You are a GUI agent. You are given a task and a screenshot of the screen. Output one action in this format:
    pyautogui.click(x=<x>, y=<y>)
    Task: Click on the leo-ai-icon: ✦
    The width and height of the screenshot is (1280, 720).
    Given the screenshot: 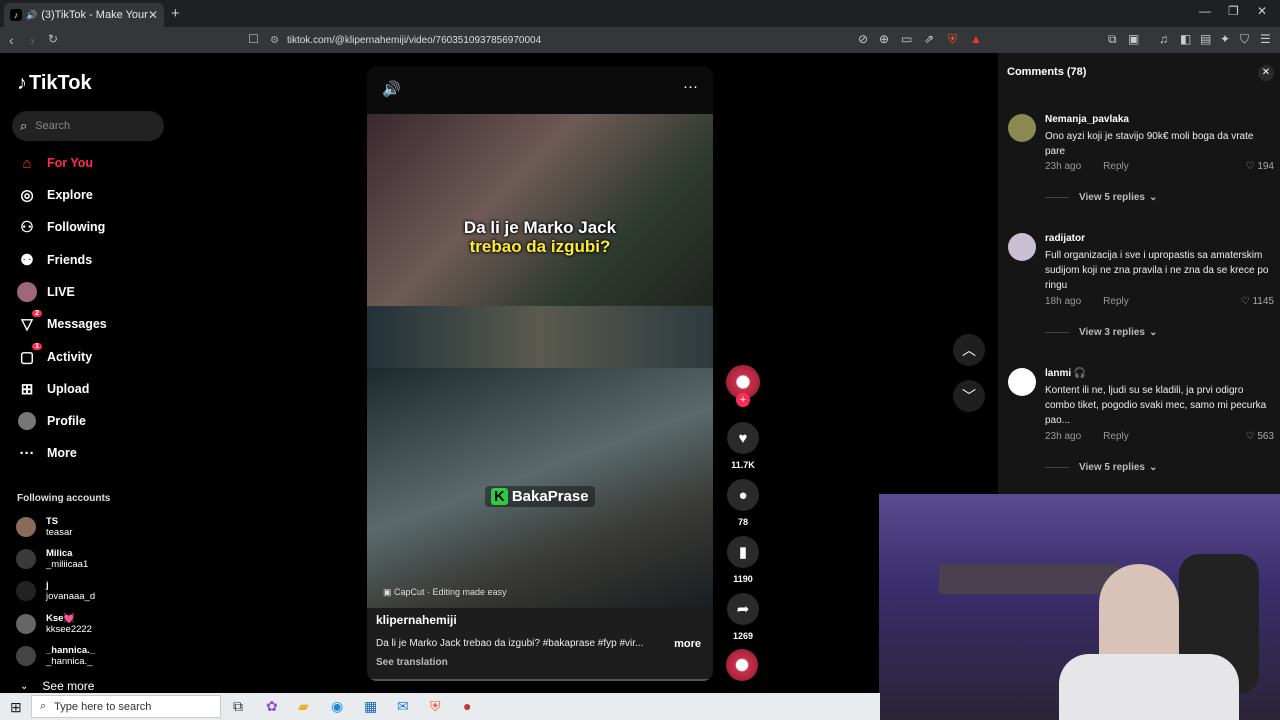 What is the action you would take?
    pyautogui.click(x=1225, y=39)
    